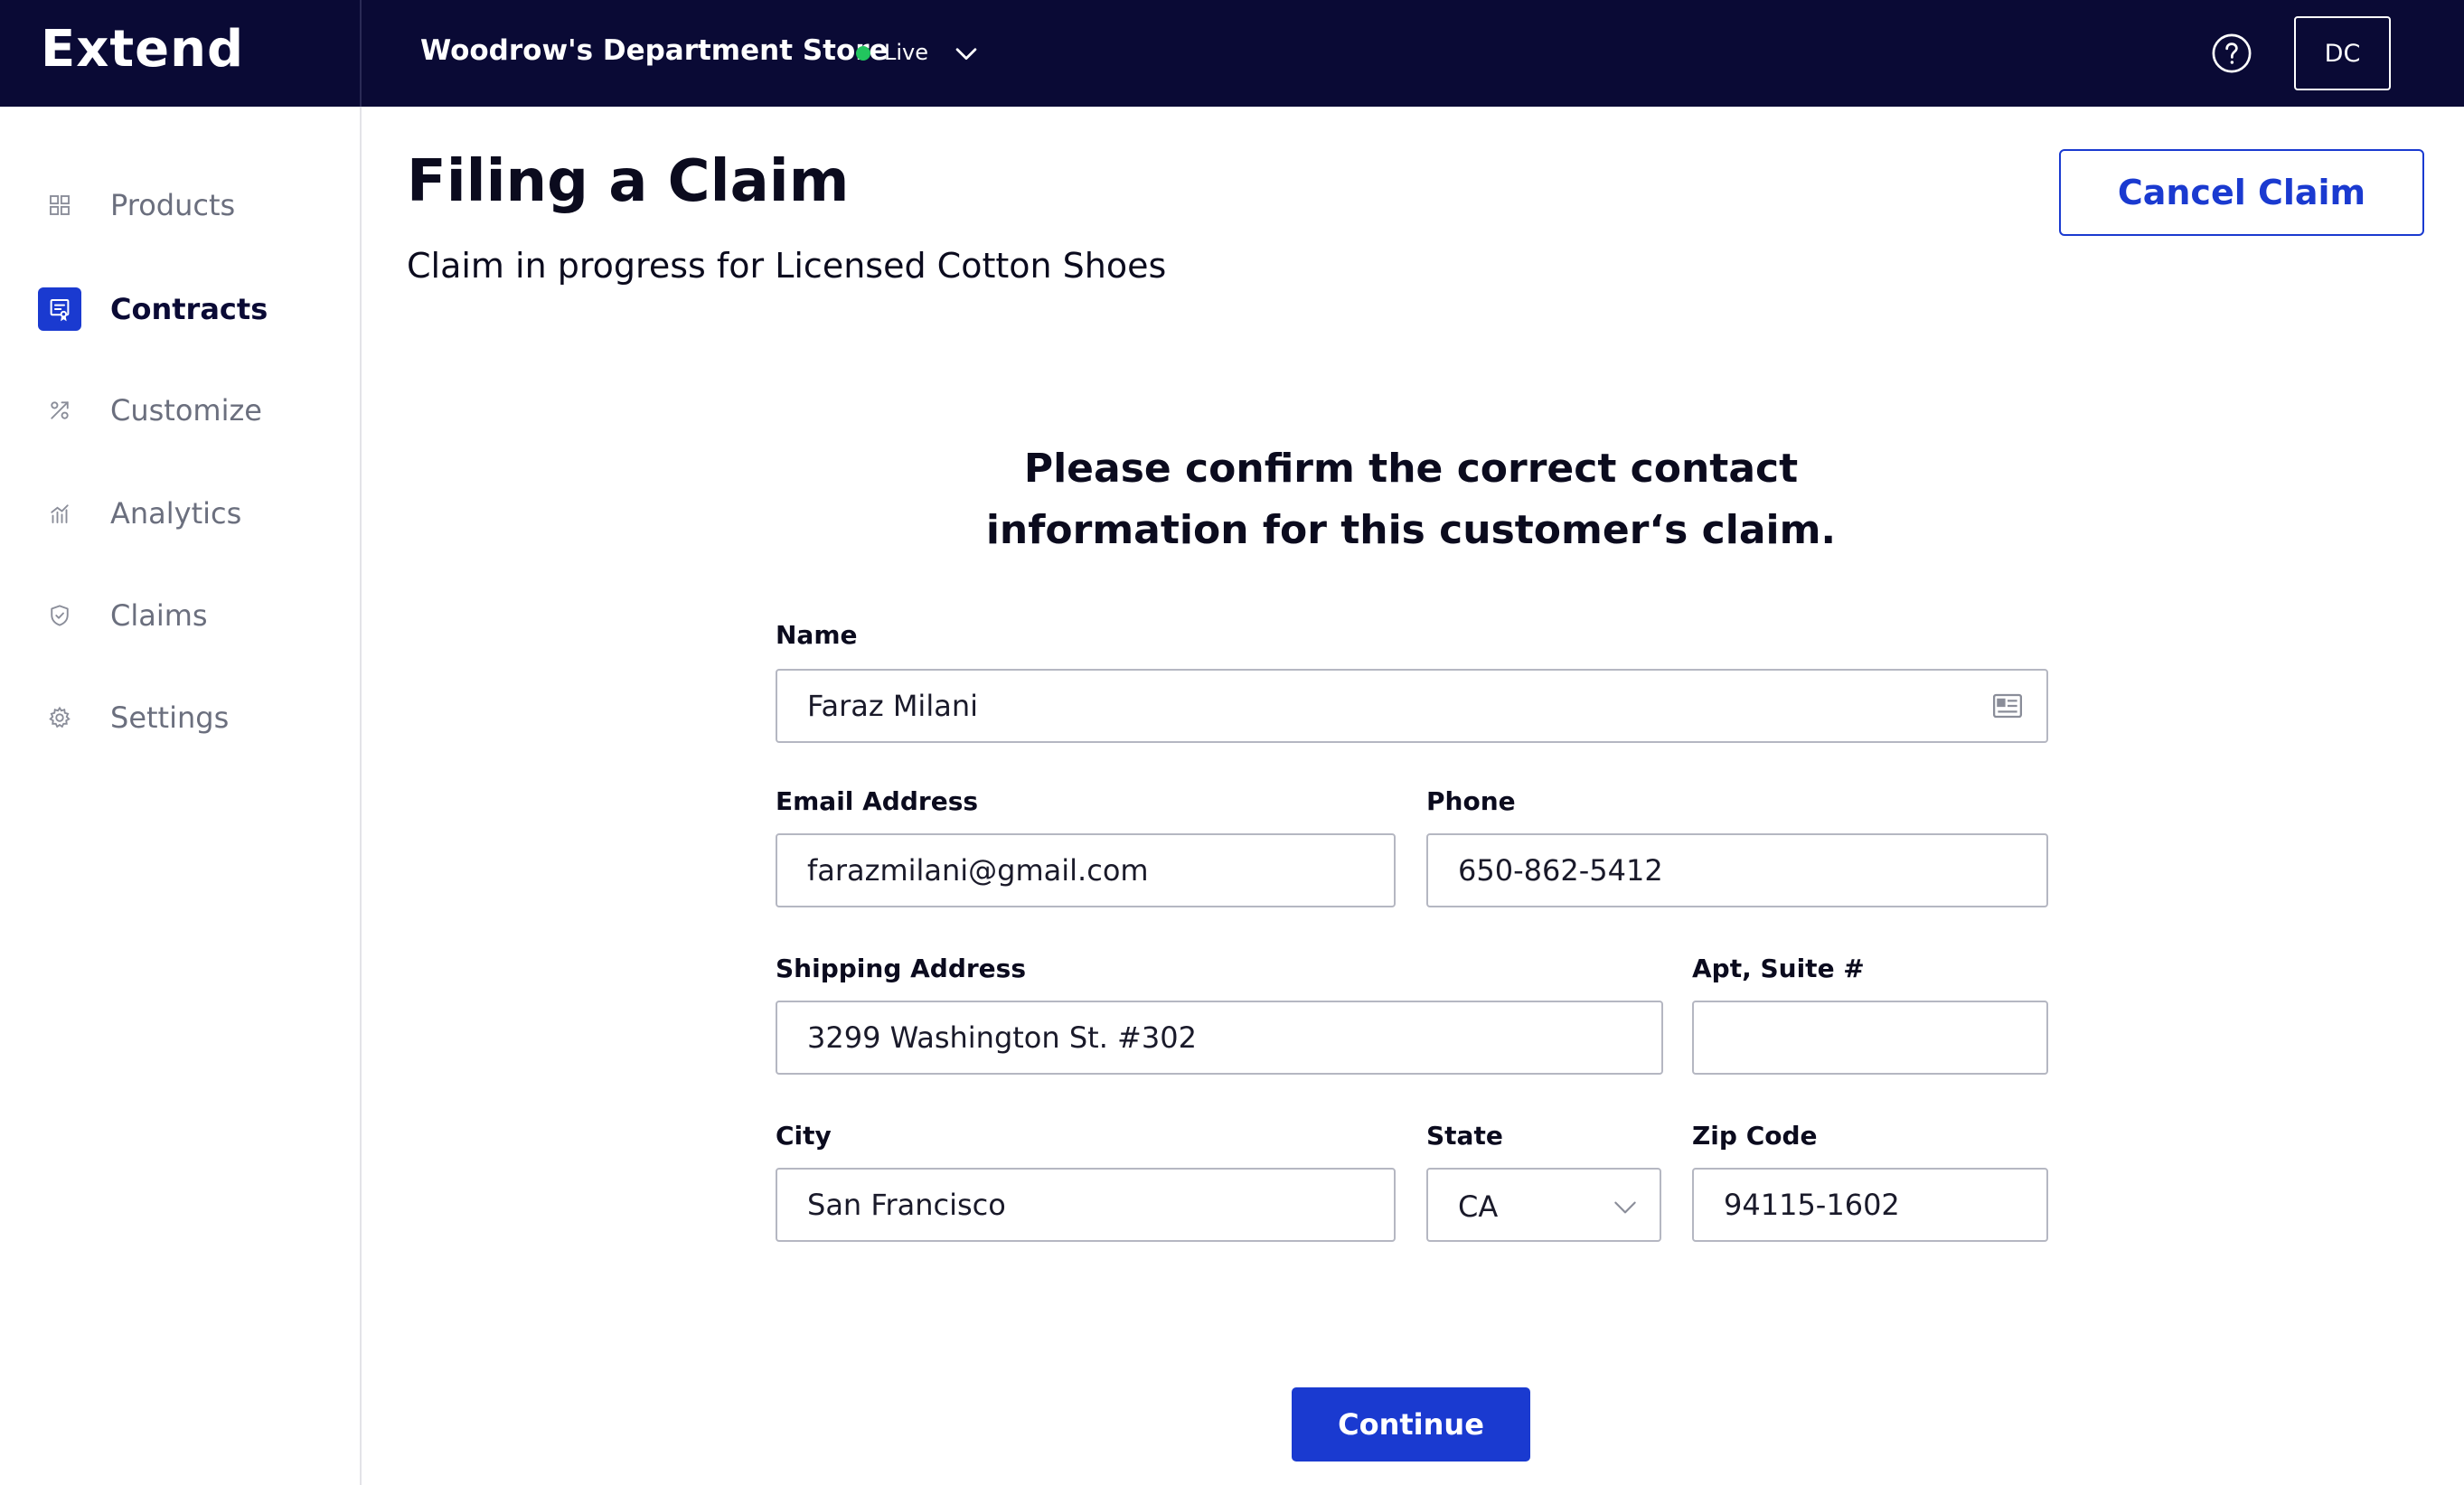 The width and height of the screenshot is (2464, 1485). Describe the element at coordinates (2007, 706) in the screenshot. I see `contact-card-icon` at that location.